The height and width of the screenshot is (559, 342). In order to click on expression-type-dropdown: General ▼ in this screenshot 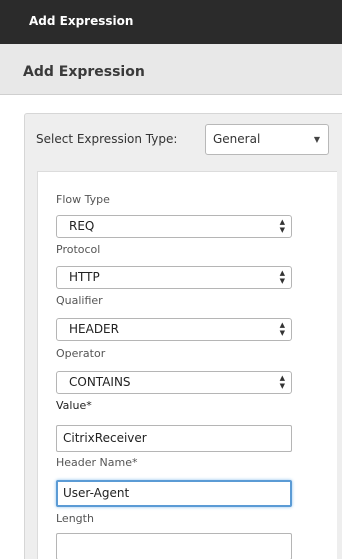, I will do `click(267, 139)`.